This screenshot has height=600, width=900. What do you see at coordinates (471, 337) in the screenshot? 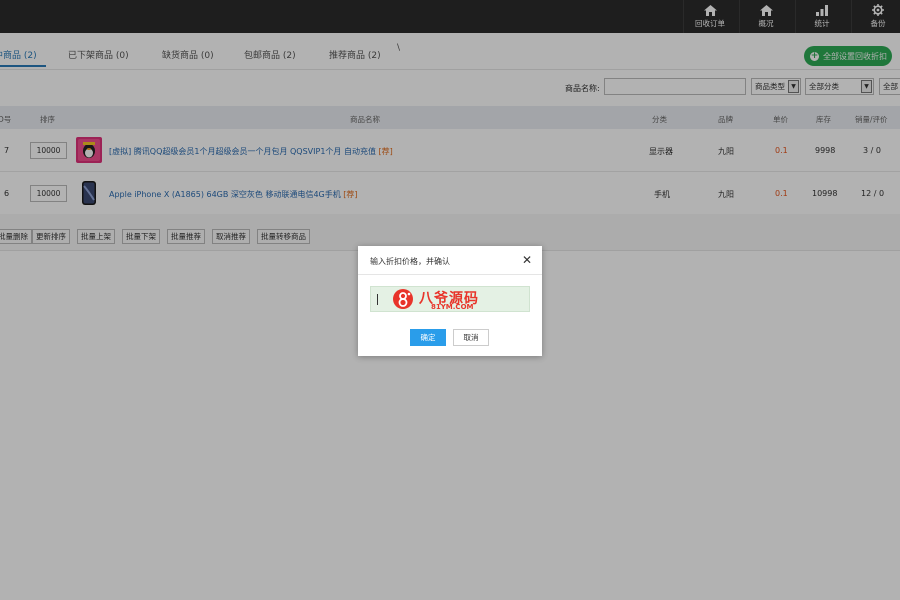
I see `cancel-button: 取消` at bounding box center [471, 337].